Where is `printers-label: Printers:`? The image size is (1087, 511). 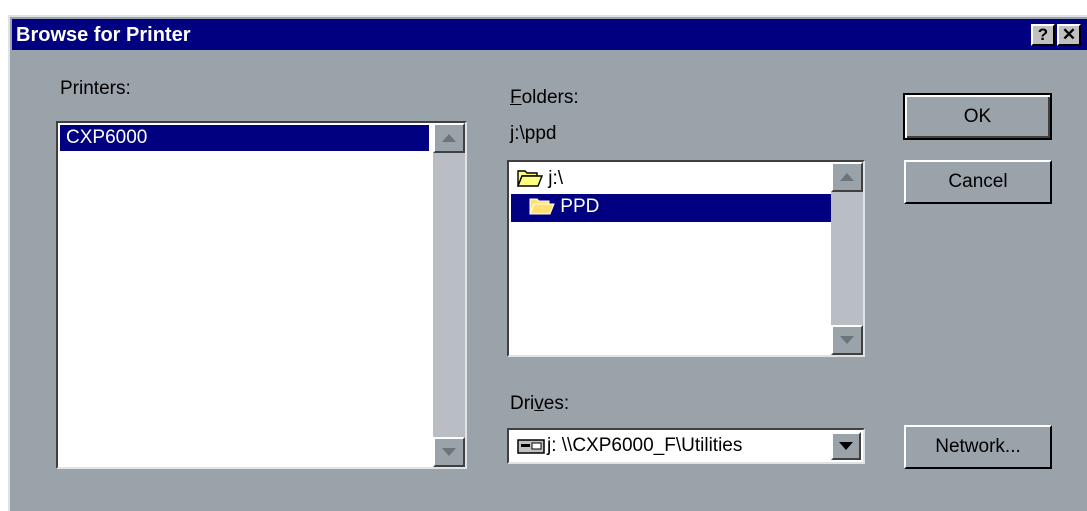
printers-label: Printers: is located at coordinates (95, 88).